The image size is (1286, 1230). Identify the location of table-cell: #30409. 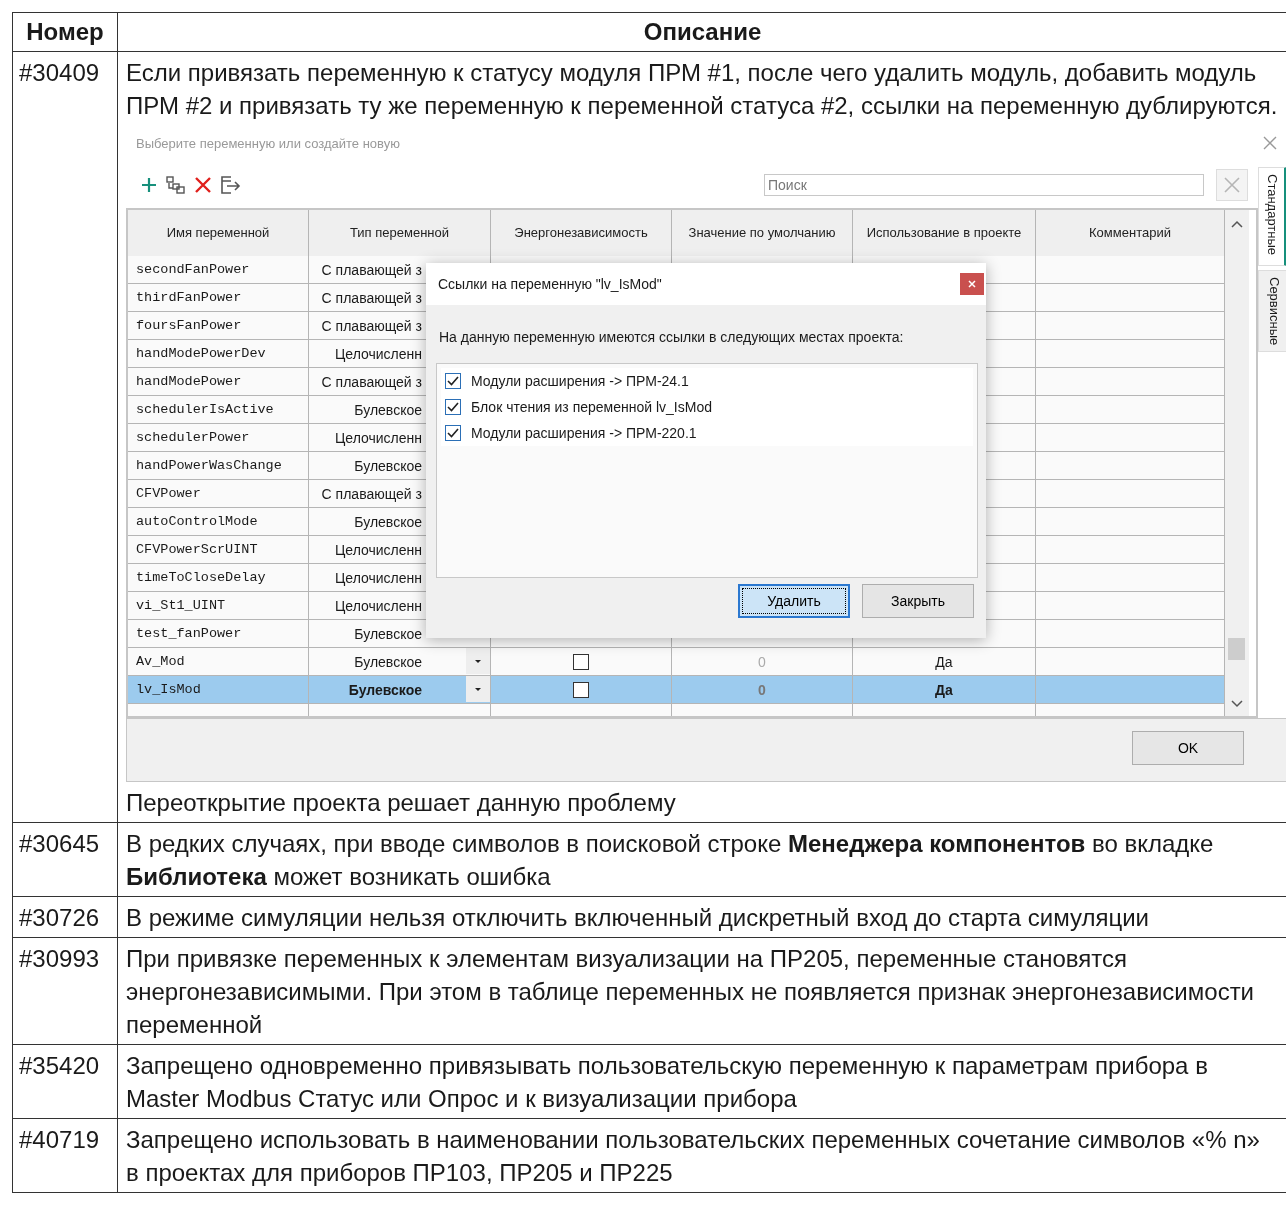
(59, 72).